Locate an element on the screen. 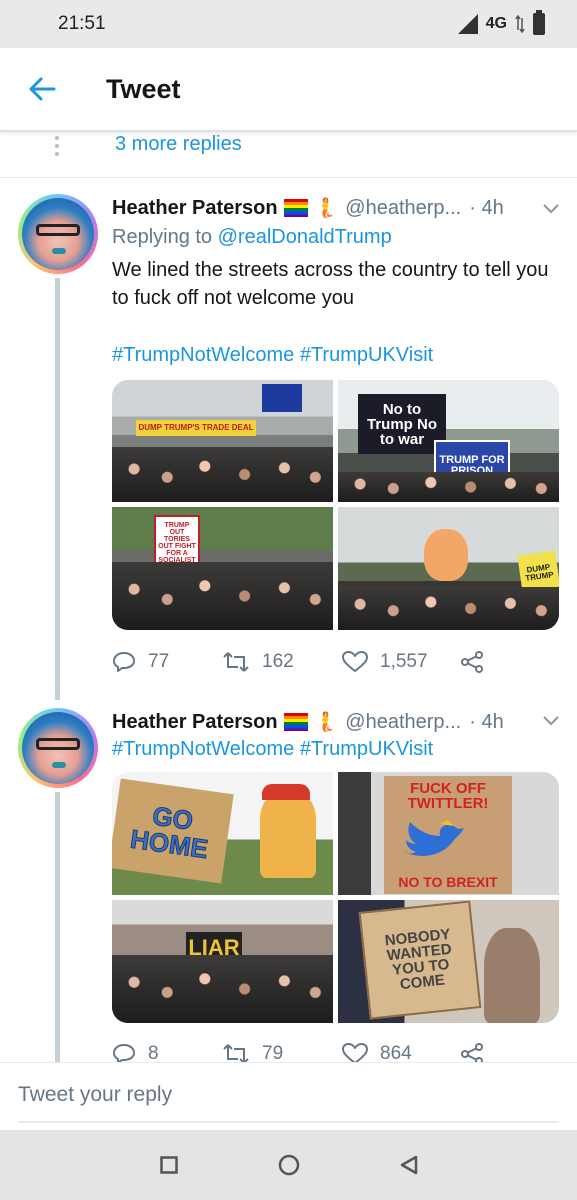 The image size is (577, 1200). sign-board is located at coordinates (448, 843).